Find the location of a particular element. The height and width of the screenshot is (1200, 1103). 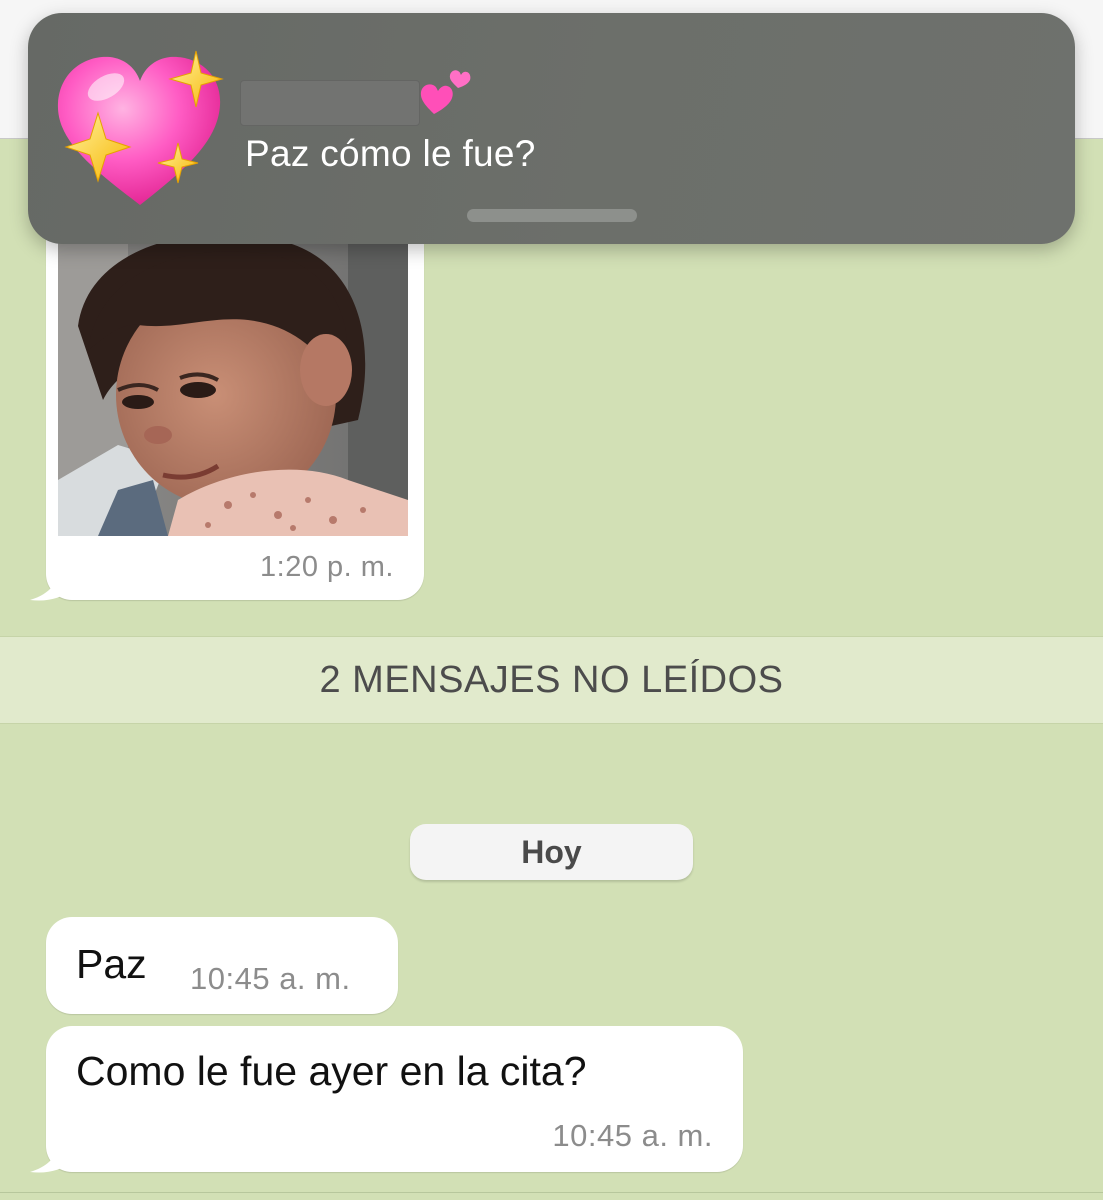

divider is located at coordinates (551, 1192).